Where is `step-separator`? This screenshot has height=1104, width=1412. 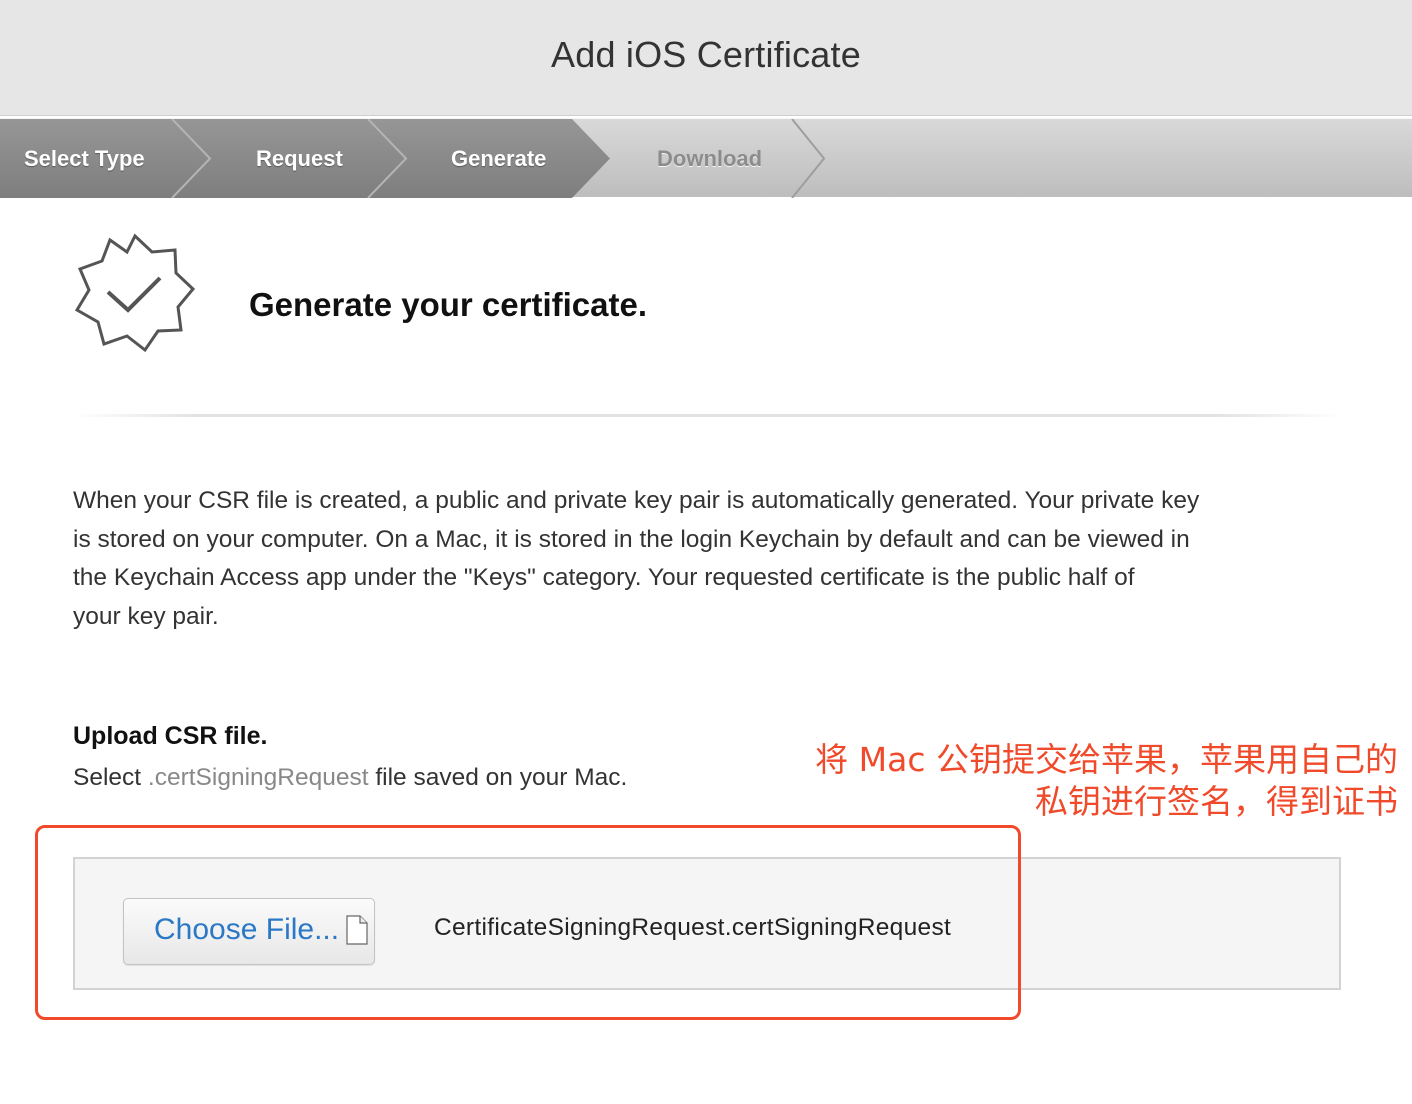
step-separator is located at coordinates (808, 158).